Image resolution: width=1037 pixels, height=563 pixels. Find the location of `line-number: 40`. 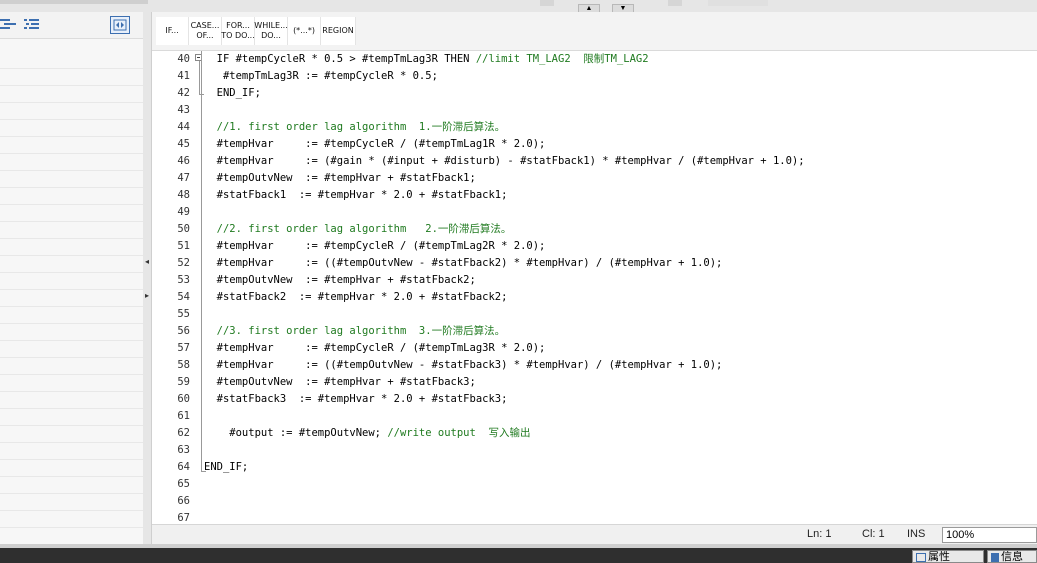

line-number: 40 is located at coordinates (183, 59).